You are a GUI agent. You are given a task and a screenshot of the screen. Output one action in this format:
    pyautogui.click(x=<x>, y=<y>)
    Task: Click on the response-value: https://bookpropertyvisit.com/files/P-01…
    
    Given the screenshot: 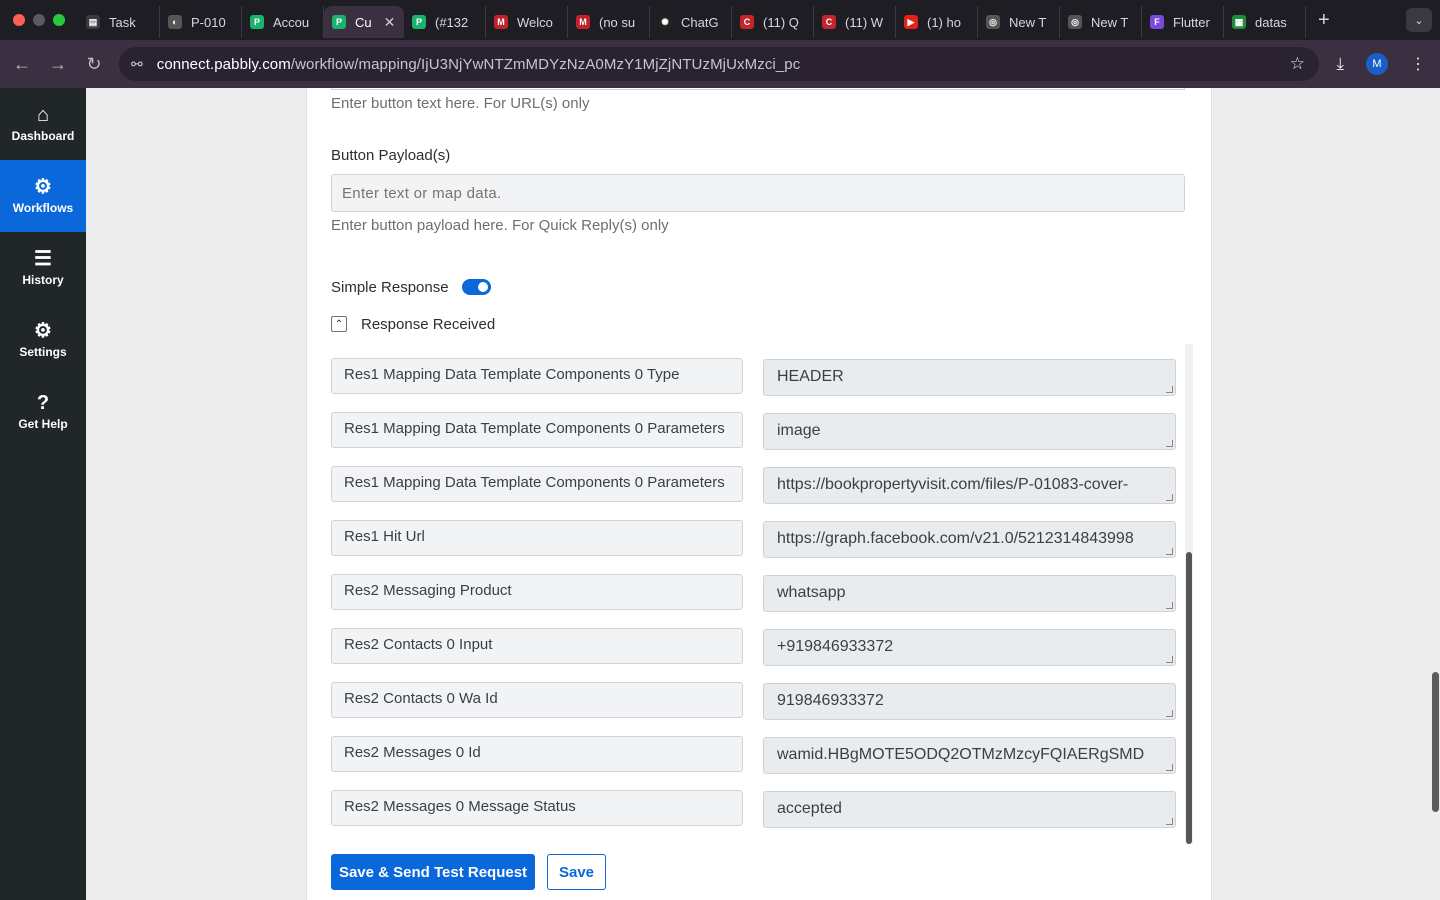 What is the action you would take?
    pyautogui.click(x=969, y=485)
    